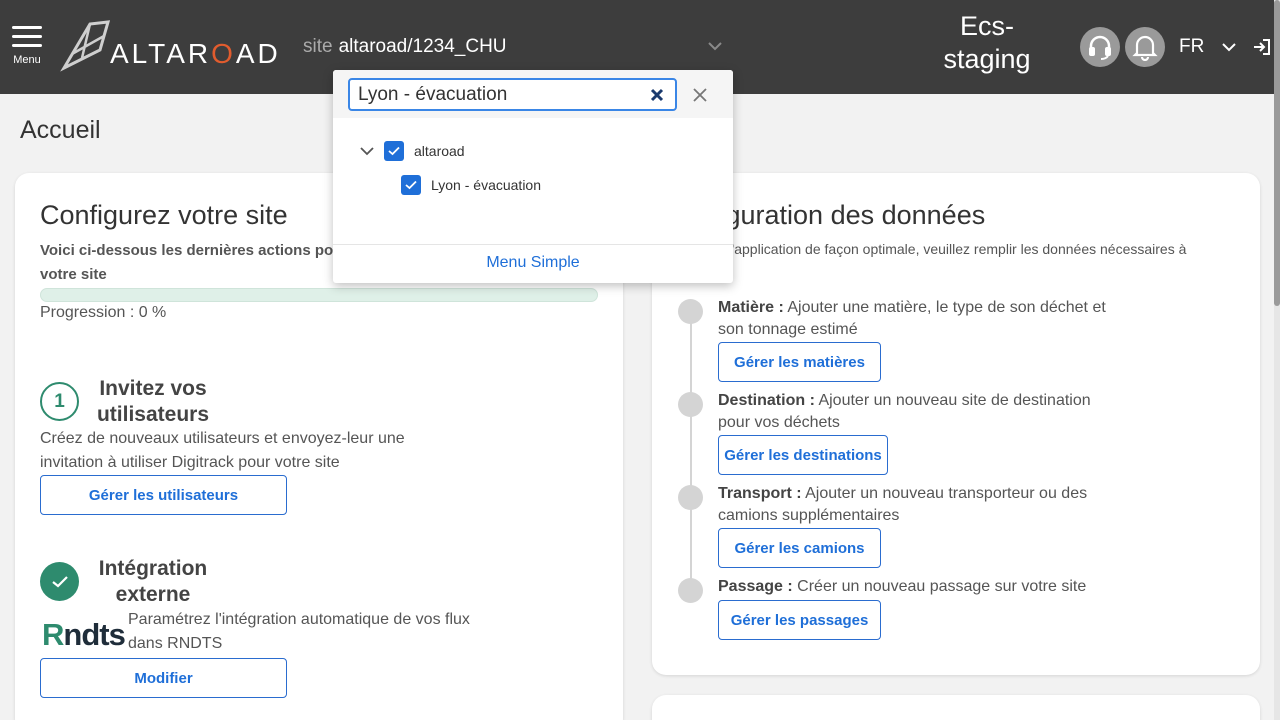 This screenshot has width=1280, height=720. I want to click on step1-title: Invitez vos utilisateurs, so click(153, 401).